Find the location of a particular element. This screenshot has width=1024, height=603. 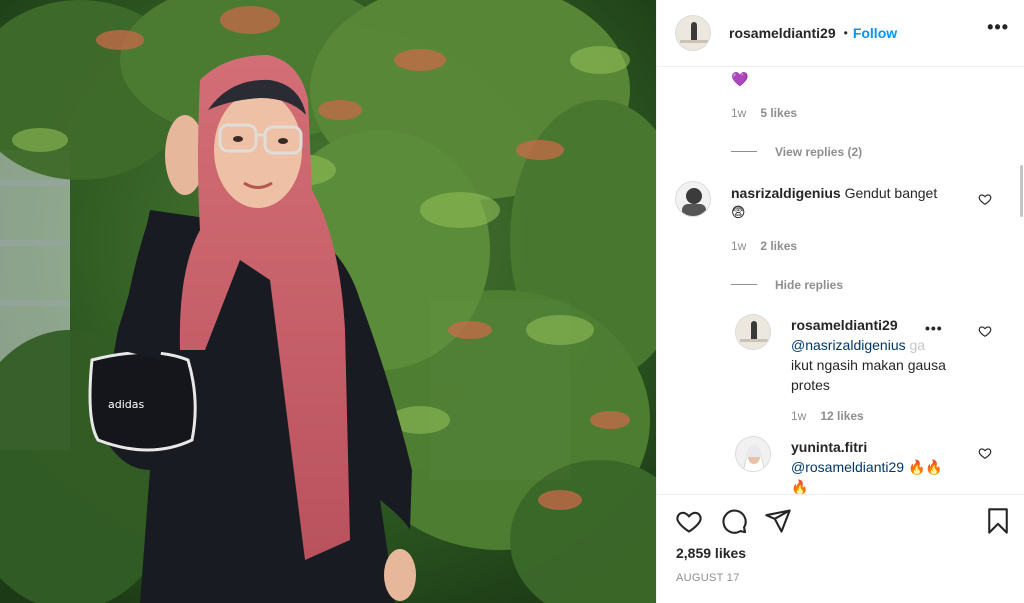

author-avatar-image is located at coordinates (693, 33).